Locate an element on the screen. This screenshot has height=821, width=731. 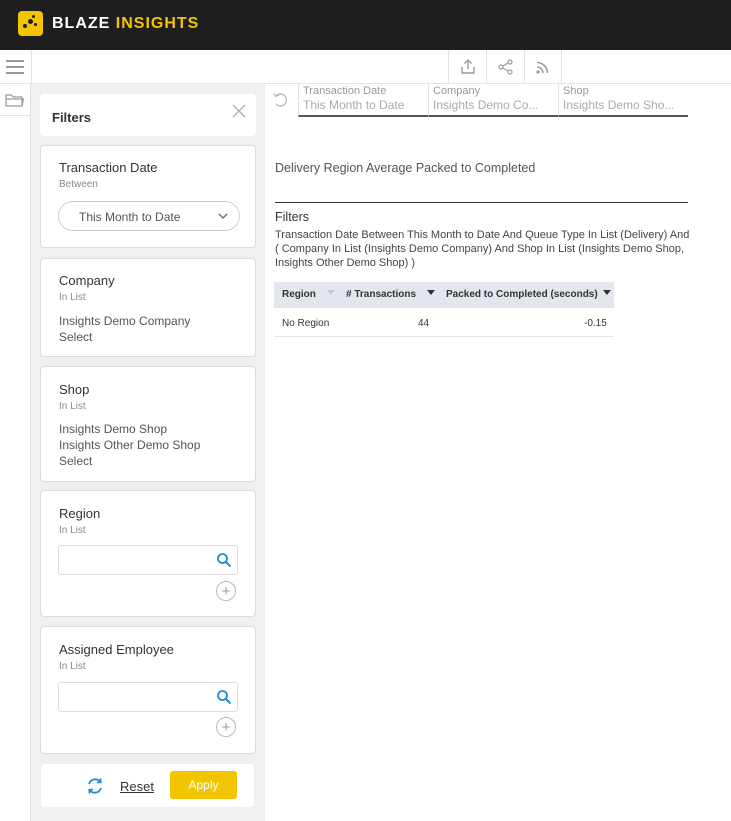
filters-title: Filters is located at coordinates (72, 117).